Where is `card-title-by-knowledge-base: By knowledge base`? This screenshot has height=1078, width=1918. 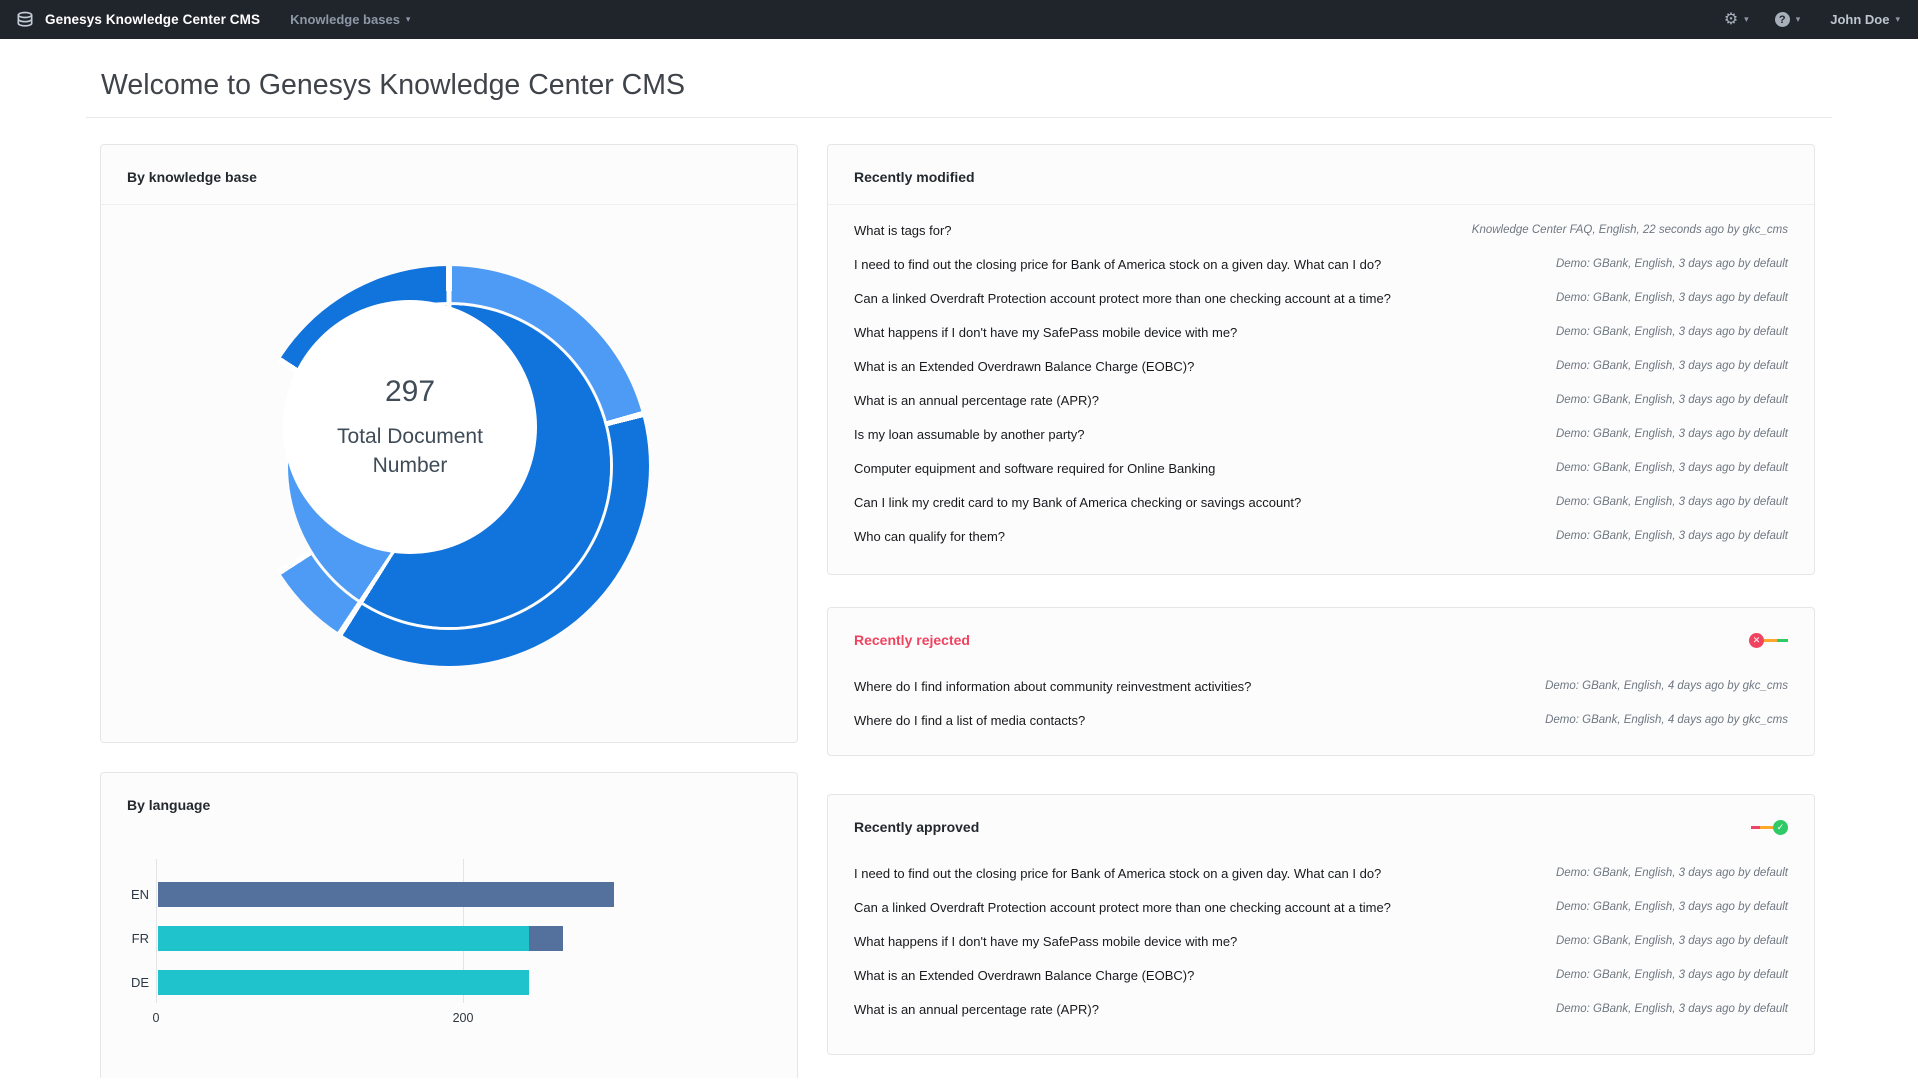
card-title-by-knowledge-base: By knowledge base is located at coordinates (192, 177).